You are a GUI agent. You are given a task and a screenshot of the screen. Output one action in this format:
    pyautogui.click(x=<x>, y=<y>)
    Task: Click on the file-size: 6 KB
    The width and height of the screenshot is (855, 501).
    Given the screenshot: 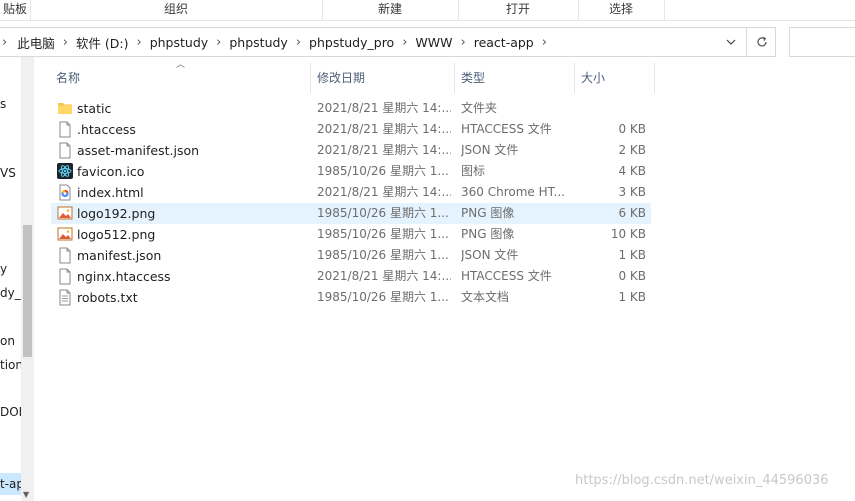 What is the action you would take?
    pyautogui.click(x=632, y=213)
    